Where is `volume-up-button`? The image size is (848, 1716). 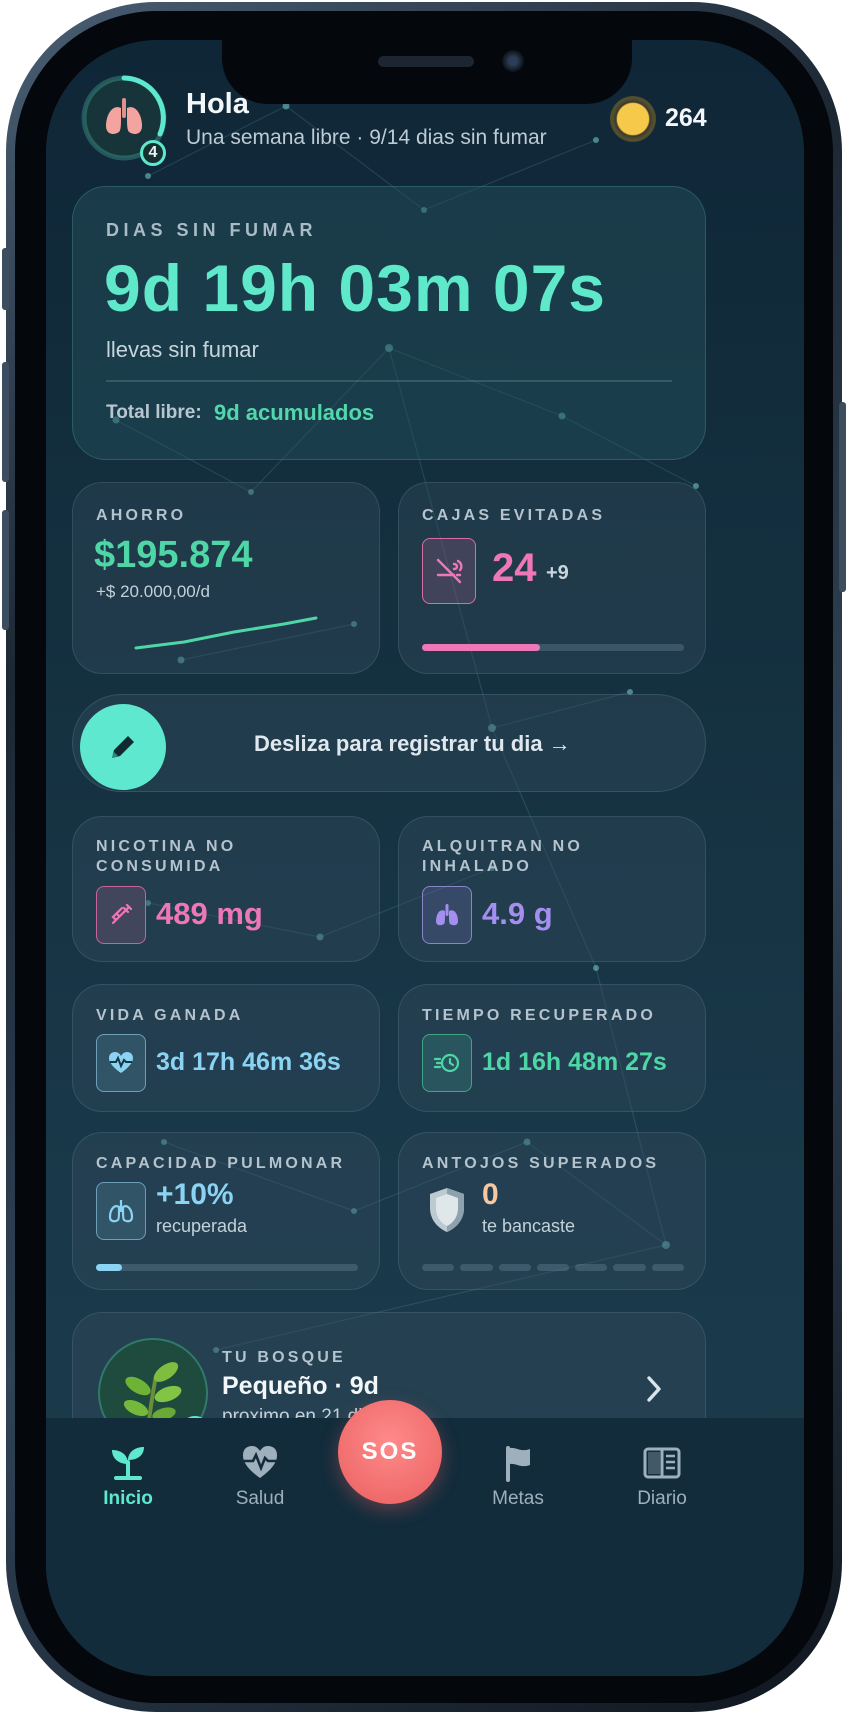
volume-up-button is located at coordinates (5, 422).